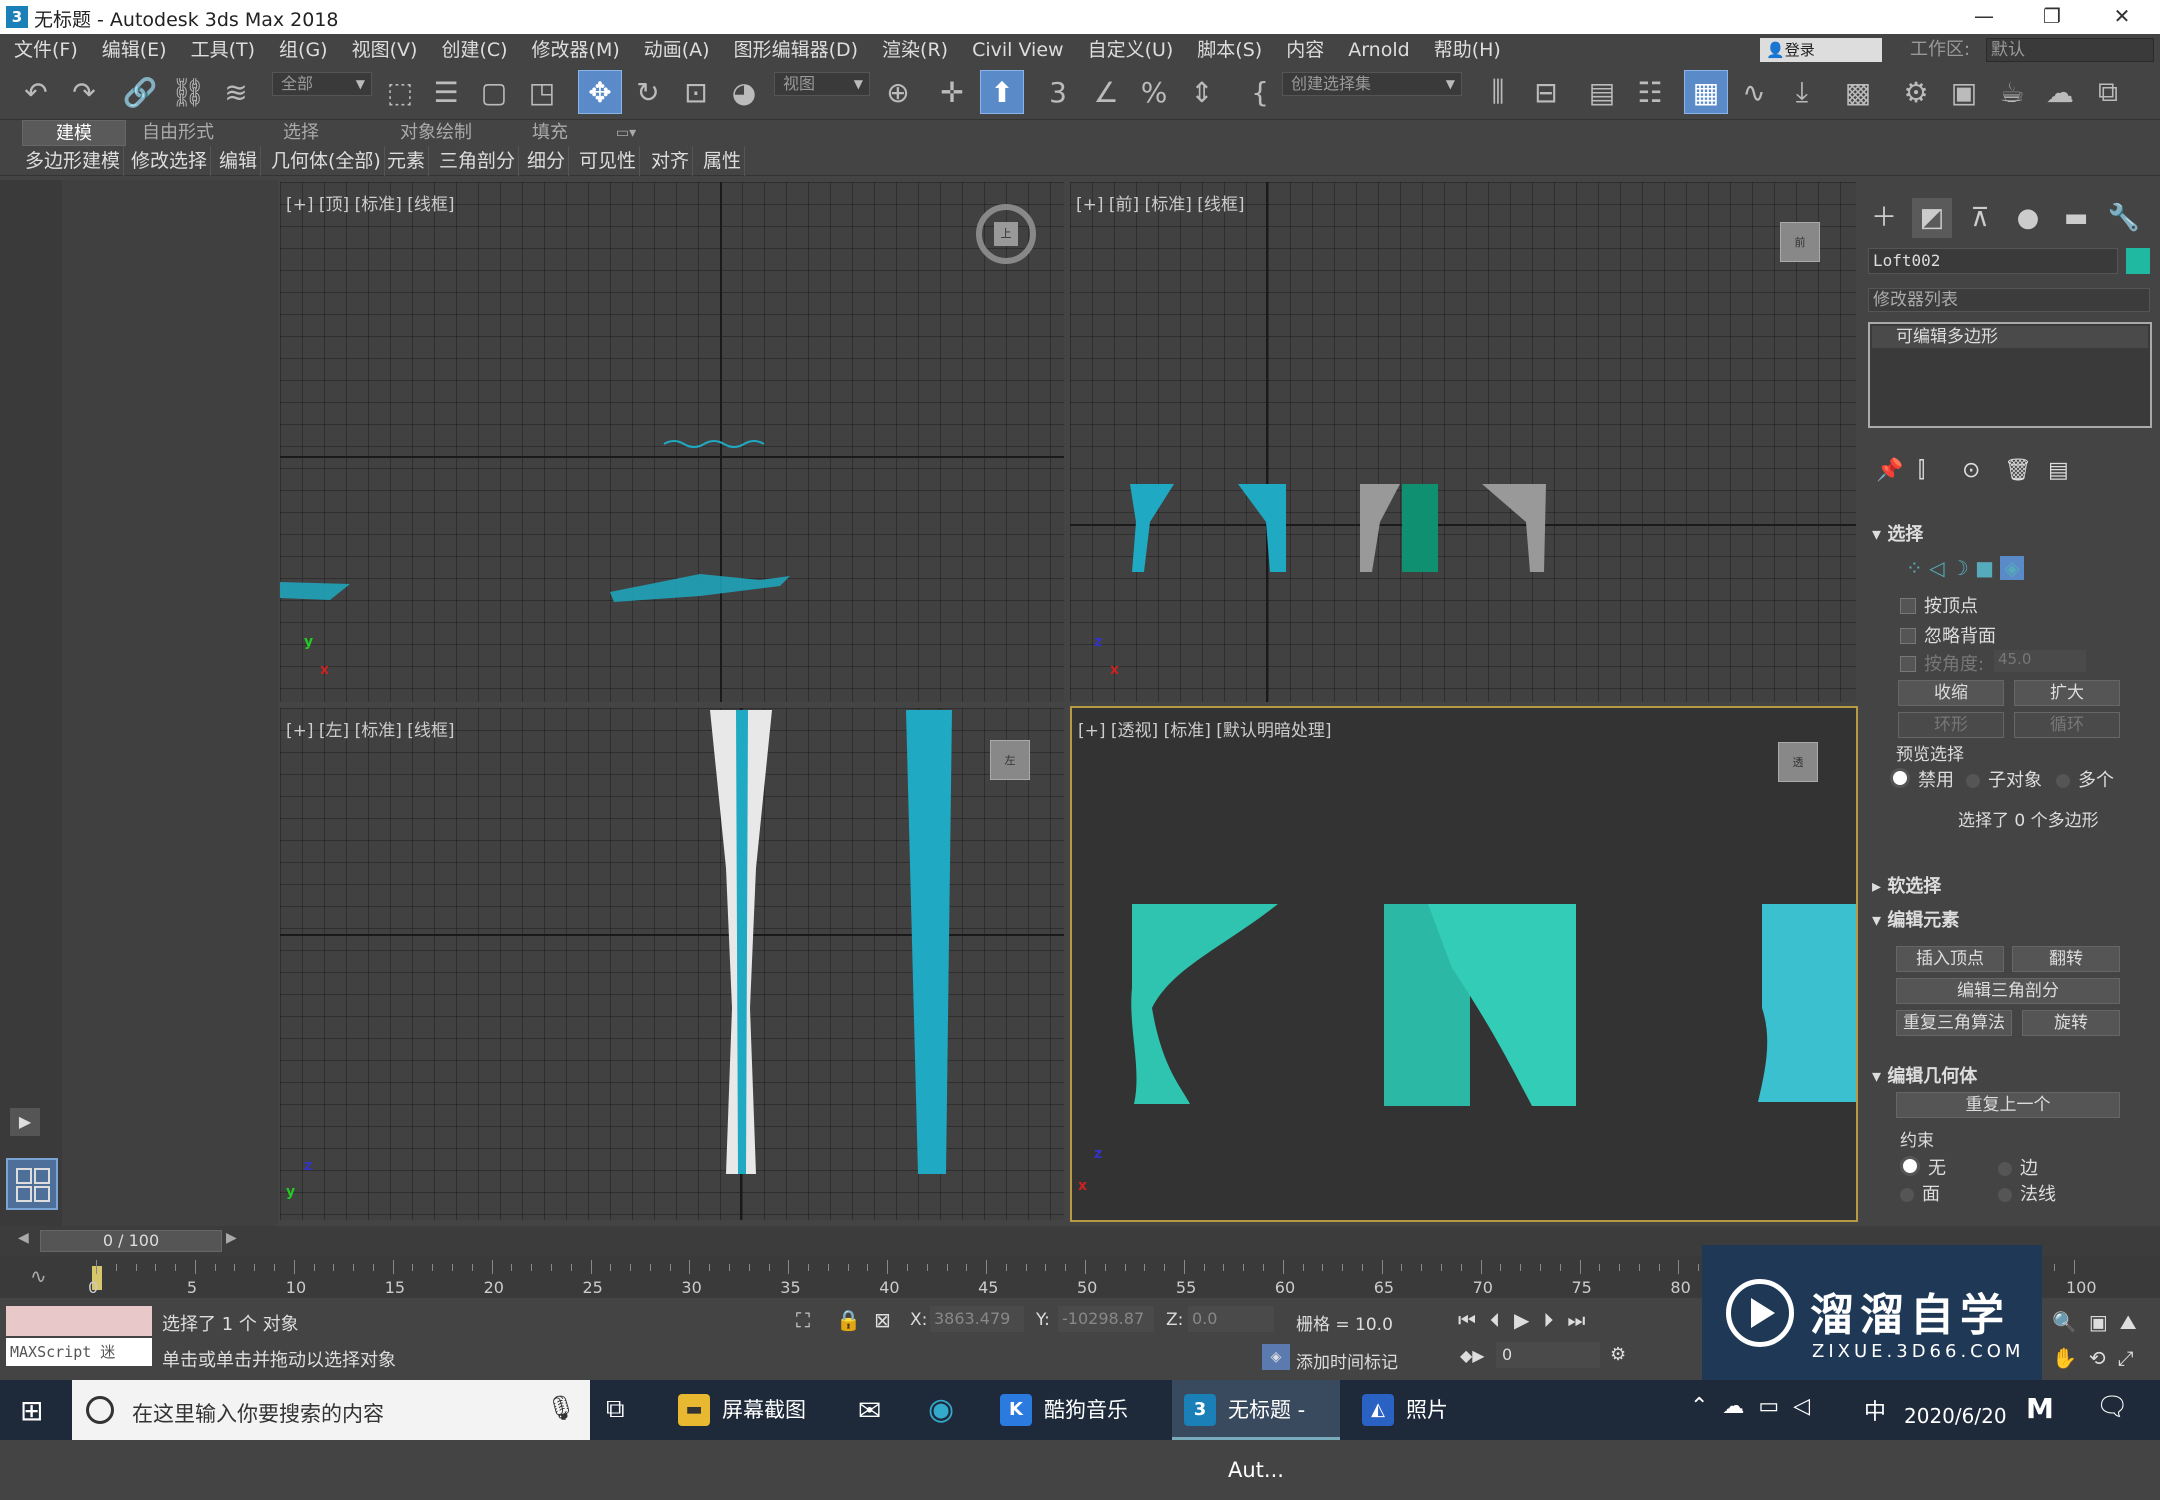  I want to click on ribbon-triangulation: 三角剖分, so click(478, 161).